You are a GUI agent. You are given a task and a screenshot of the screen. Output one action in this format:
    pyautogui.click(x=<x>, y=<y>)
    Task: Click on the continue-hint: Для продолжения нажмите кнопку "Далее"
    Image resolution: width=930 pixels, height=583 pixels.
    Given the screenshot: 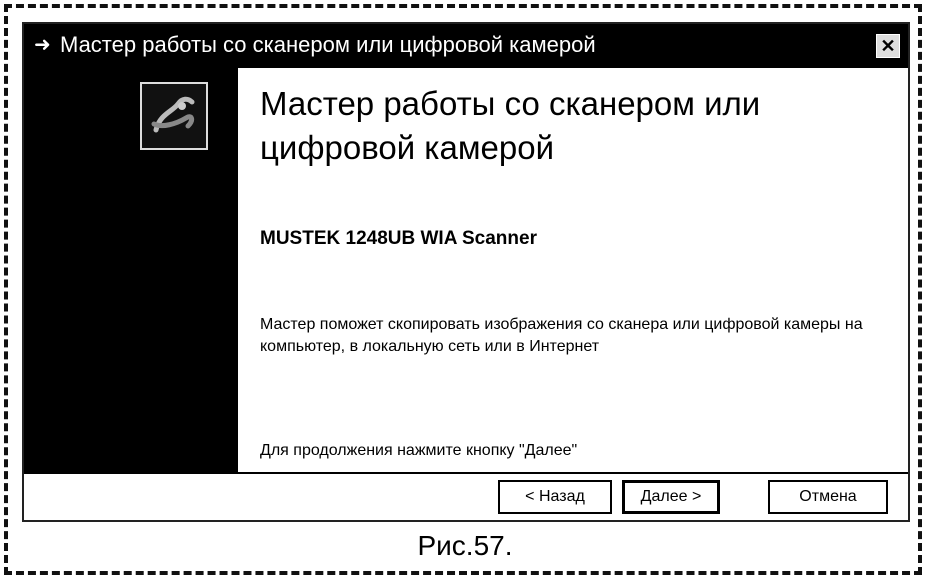 What is the action you would take?
    pyautogui.click(x=419, y=450)
    